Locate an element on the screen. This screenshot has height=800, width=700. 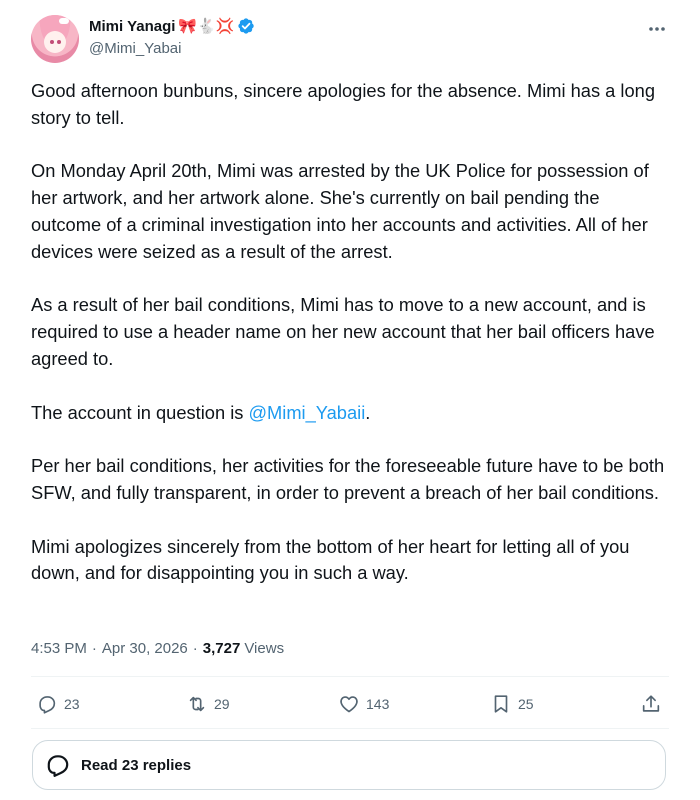
more-options-button is located at coordinates (657, 29).